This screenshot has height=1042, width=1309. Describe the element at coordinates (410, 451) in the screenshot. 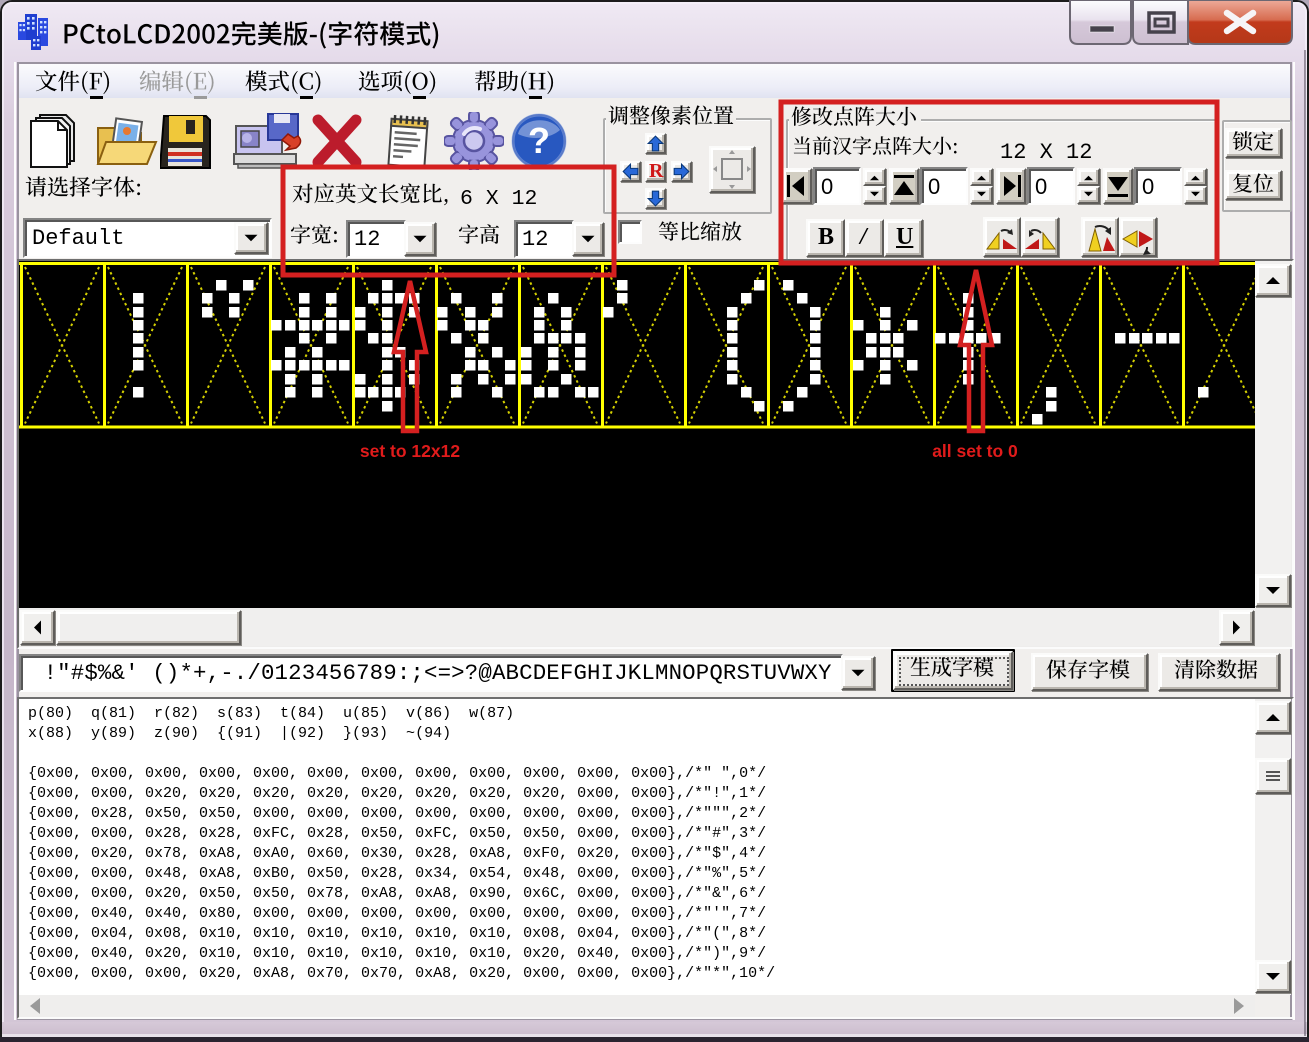

I see `svg-text: set to 12x12` at that location.